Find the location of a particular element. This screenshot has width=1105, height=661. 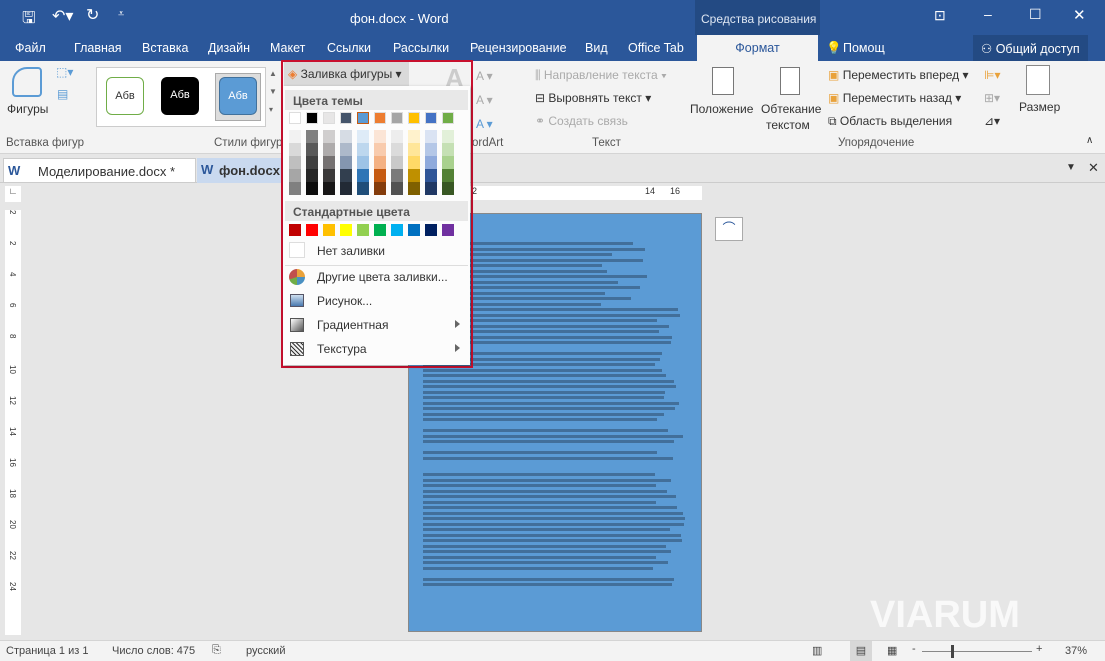

print-layout-icon: ▤ is located at coordinates (861, 651).